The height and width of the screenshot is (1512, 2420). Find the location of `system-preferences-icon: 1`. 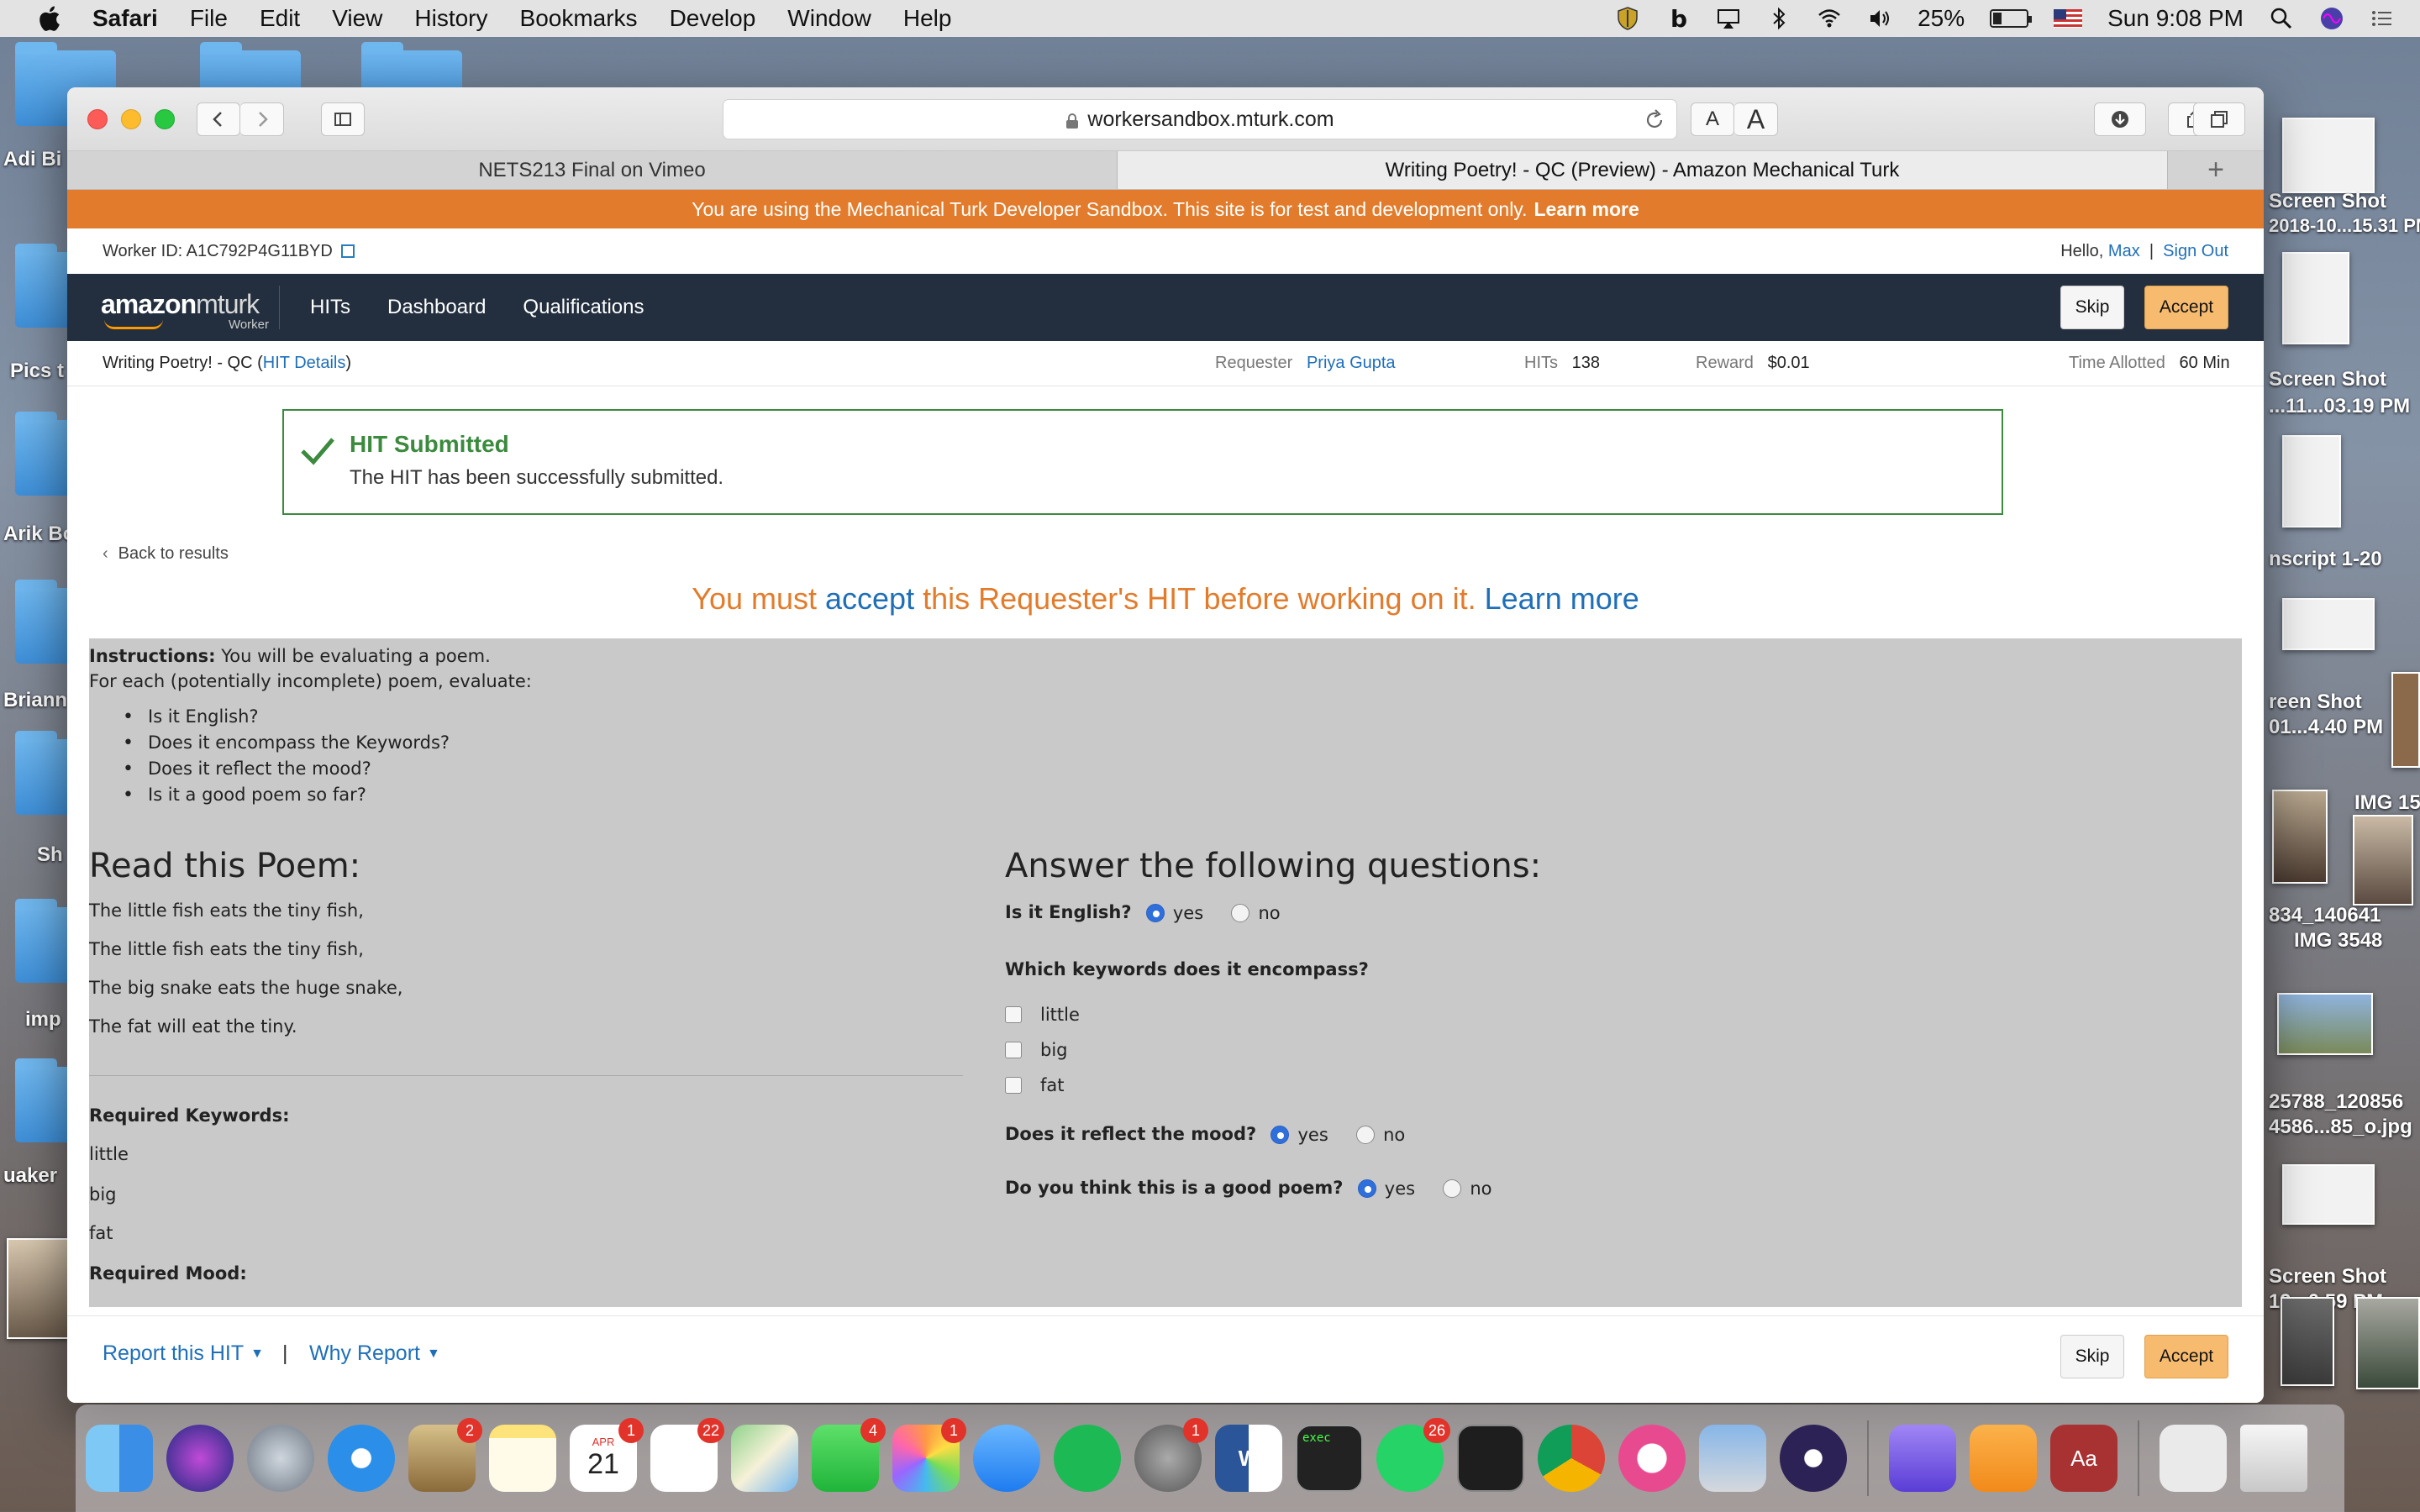

system-preferences-icon: 1 is located at coordinates (1171, 1455).